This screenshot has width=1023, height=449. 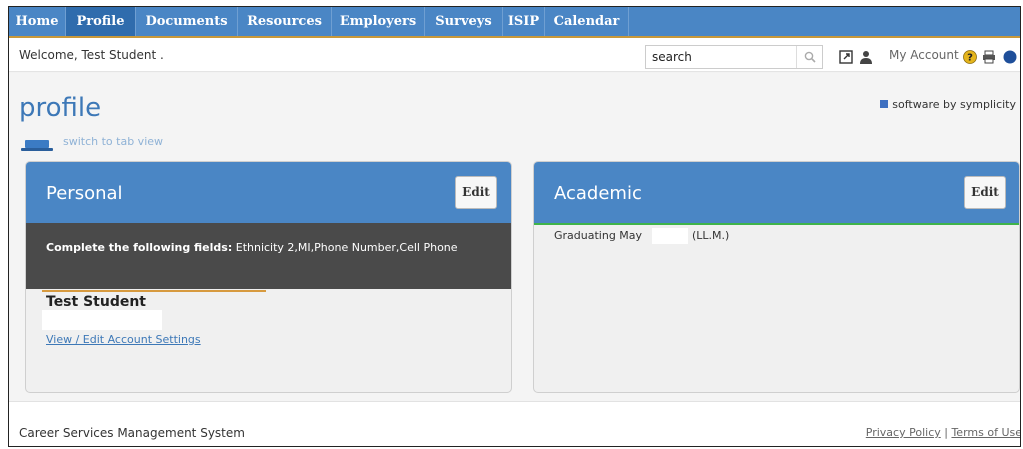 What do you see at coordinates (954, 104) in the screenshot?
I see `brand-text: software by symplicity` at bounding box center [954, 104].